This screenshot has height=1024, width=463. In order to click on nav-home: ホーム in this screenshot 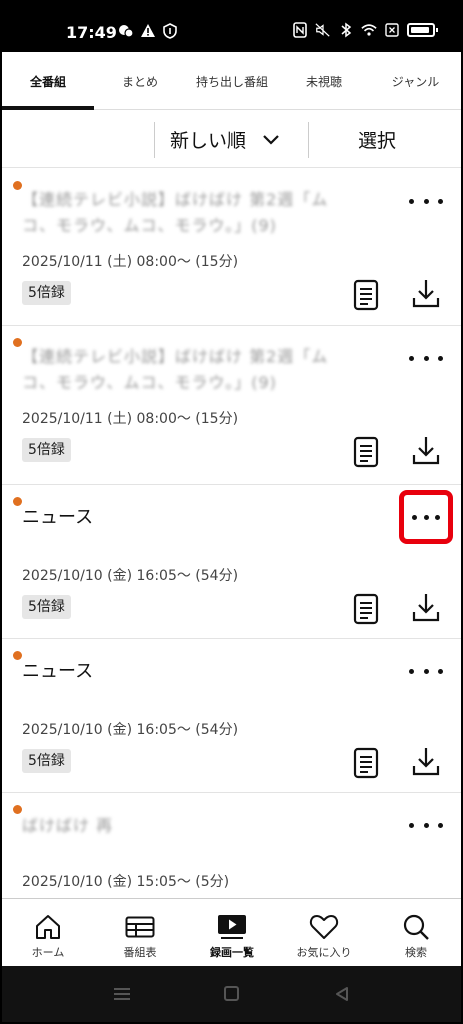, I will do `click(48, 933)`.